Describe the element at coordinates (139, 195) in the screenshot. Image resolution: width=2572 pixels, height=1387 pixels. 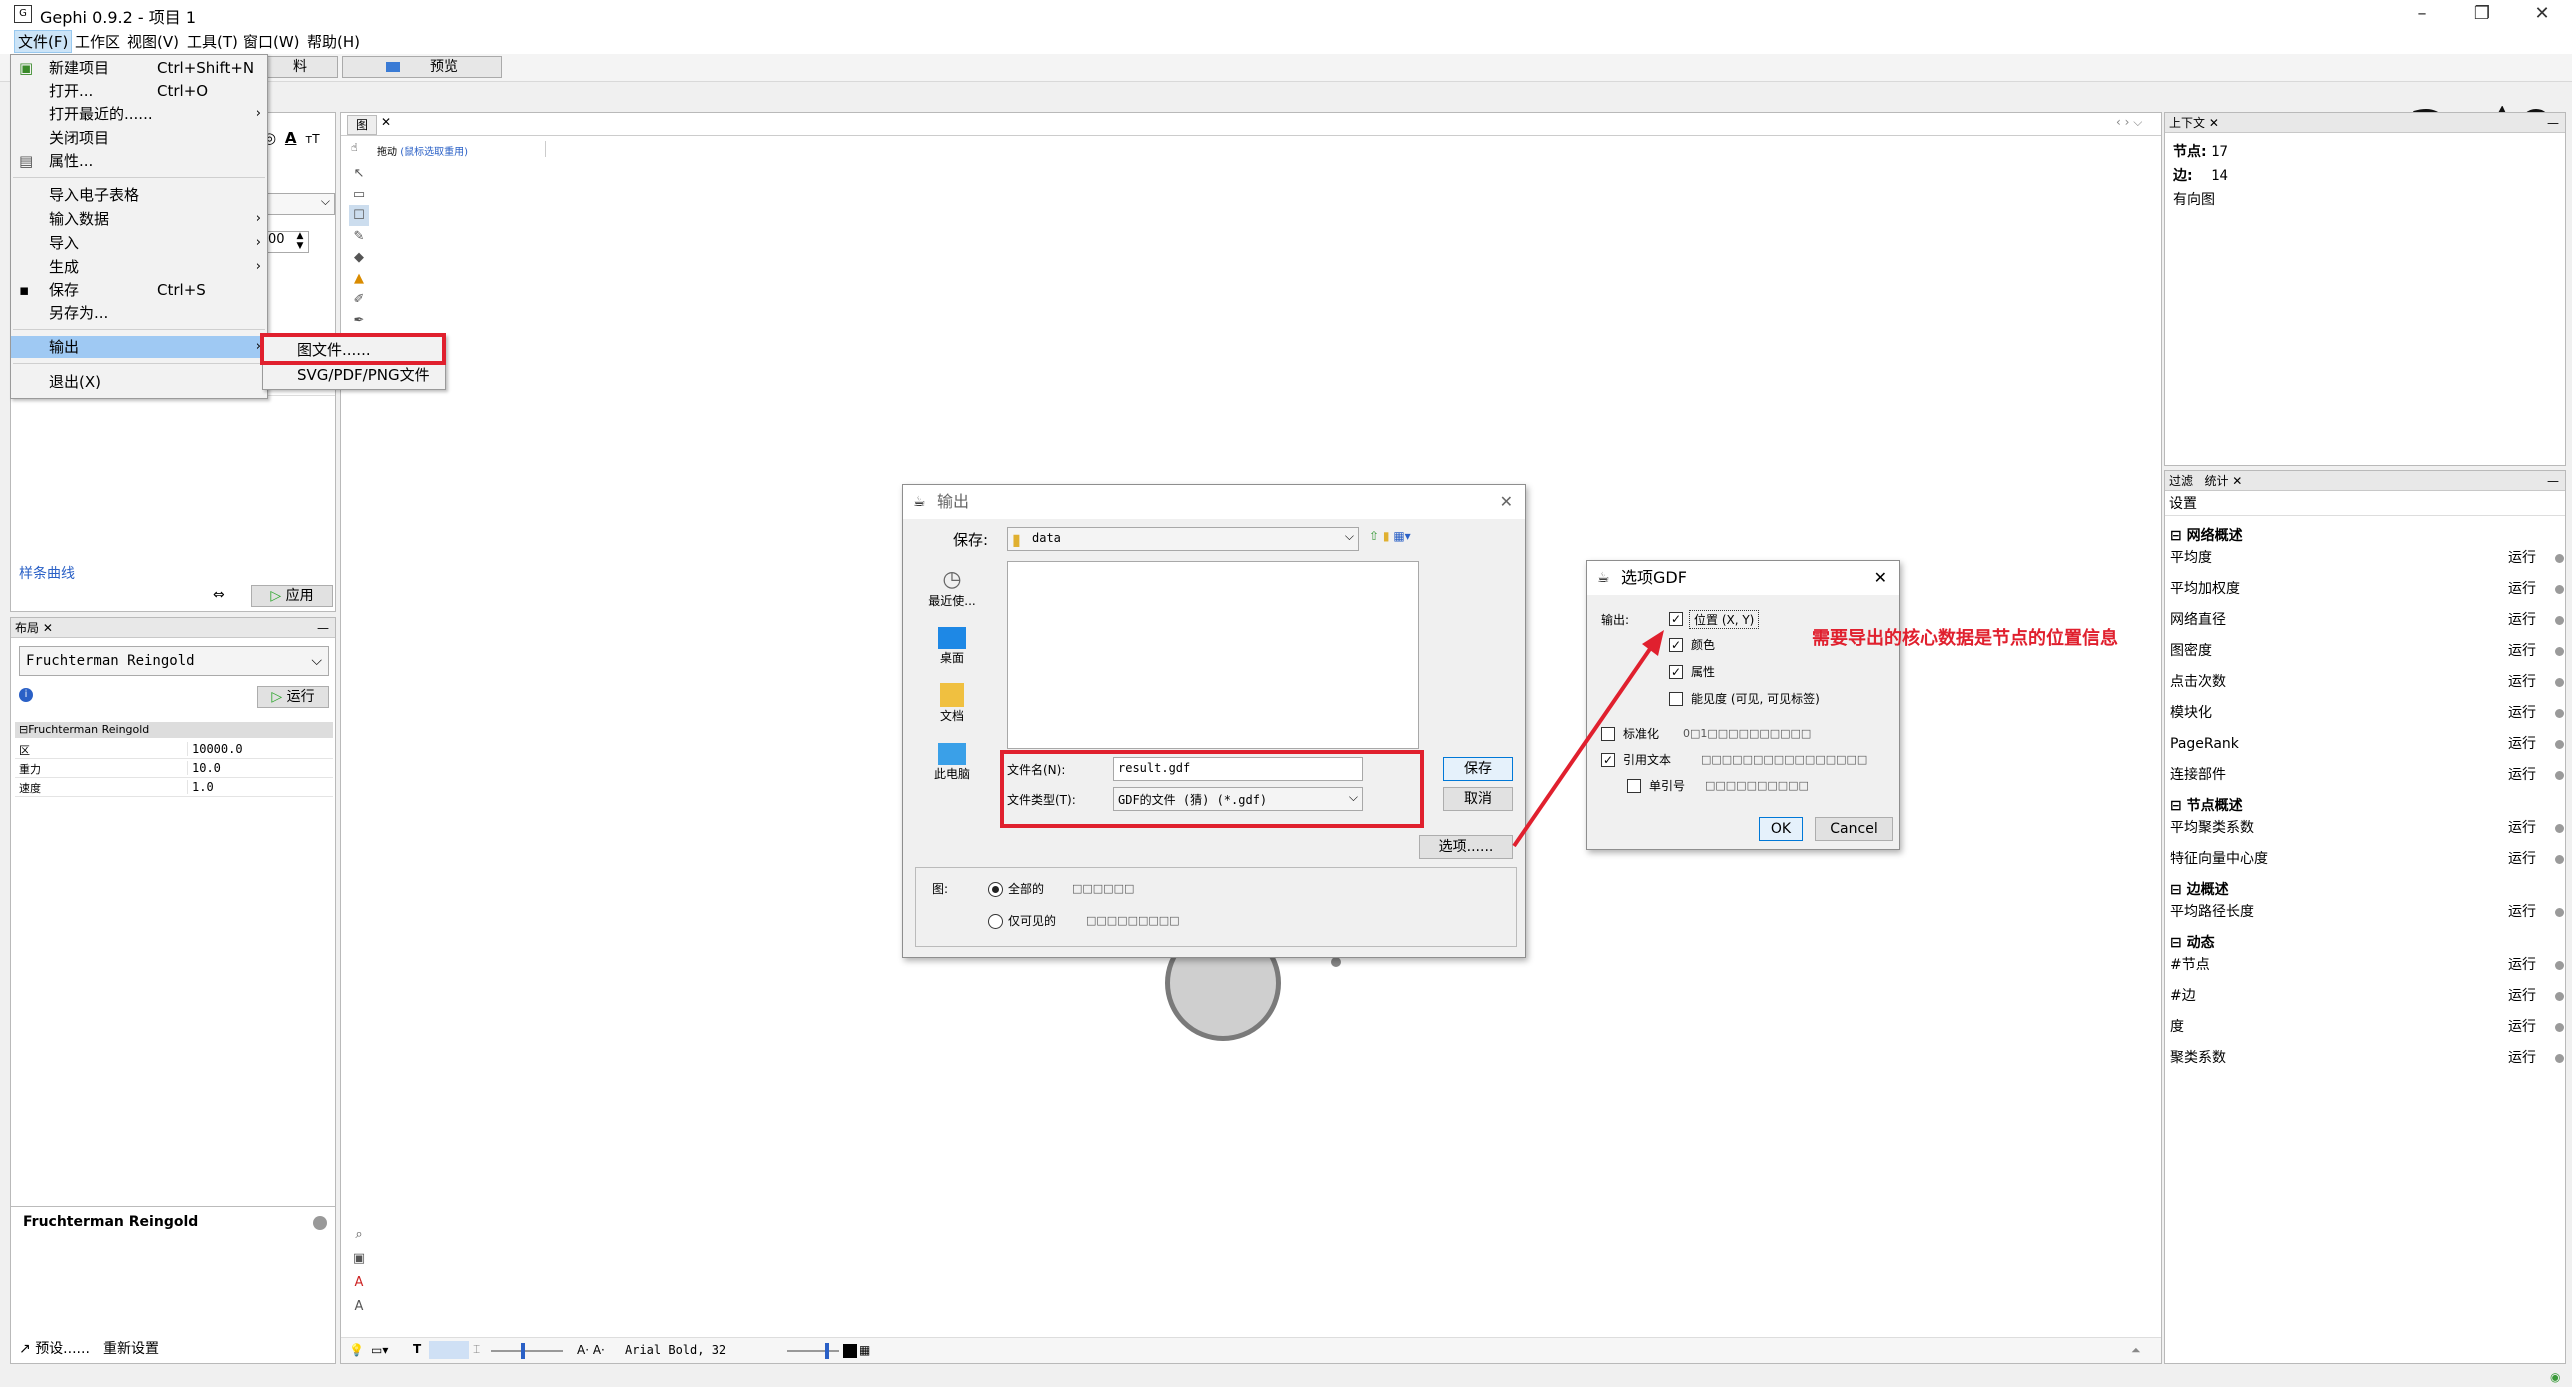
I see `menu-item-import-spreadsheet: 导入电子表格` at that location.